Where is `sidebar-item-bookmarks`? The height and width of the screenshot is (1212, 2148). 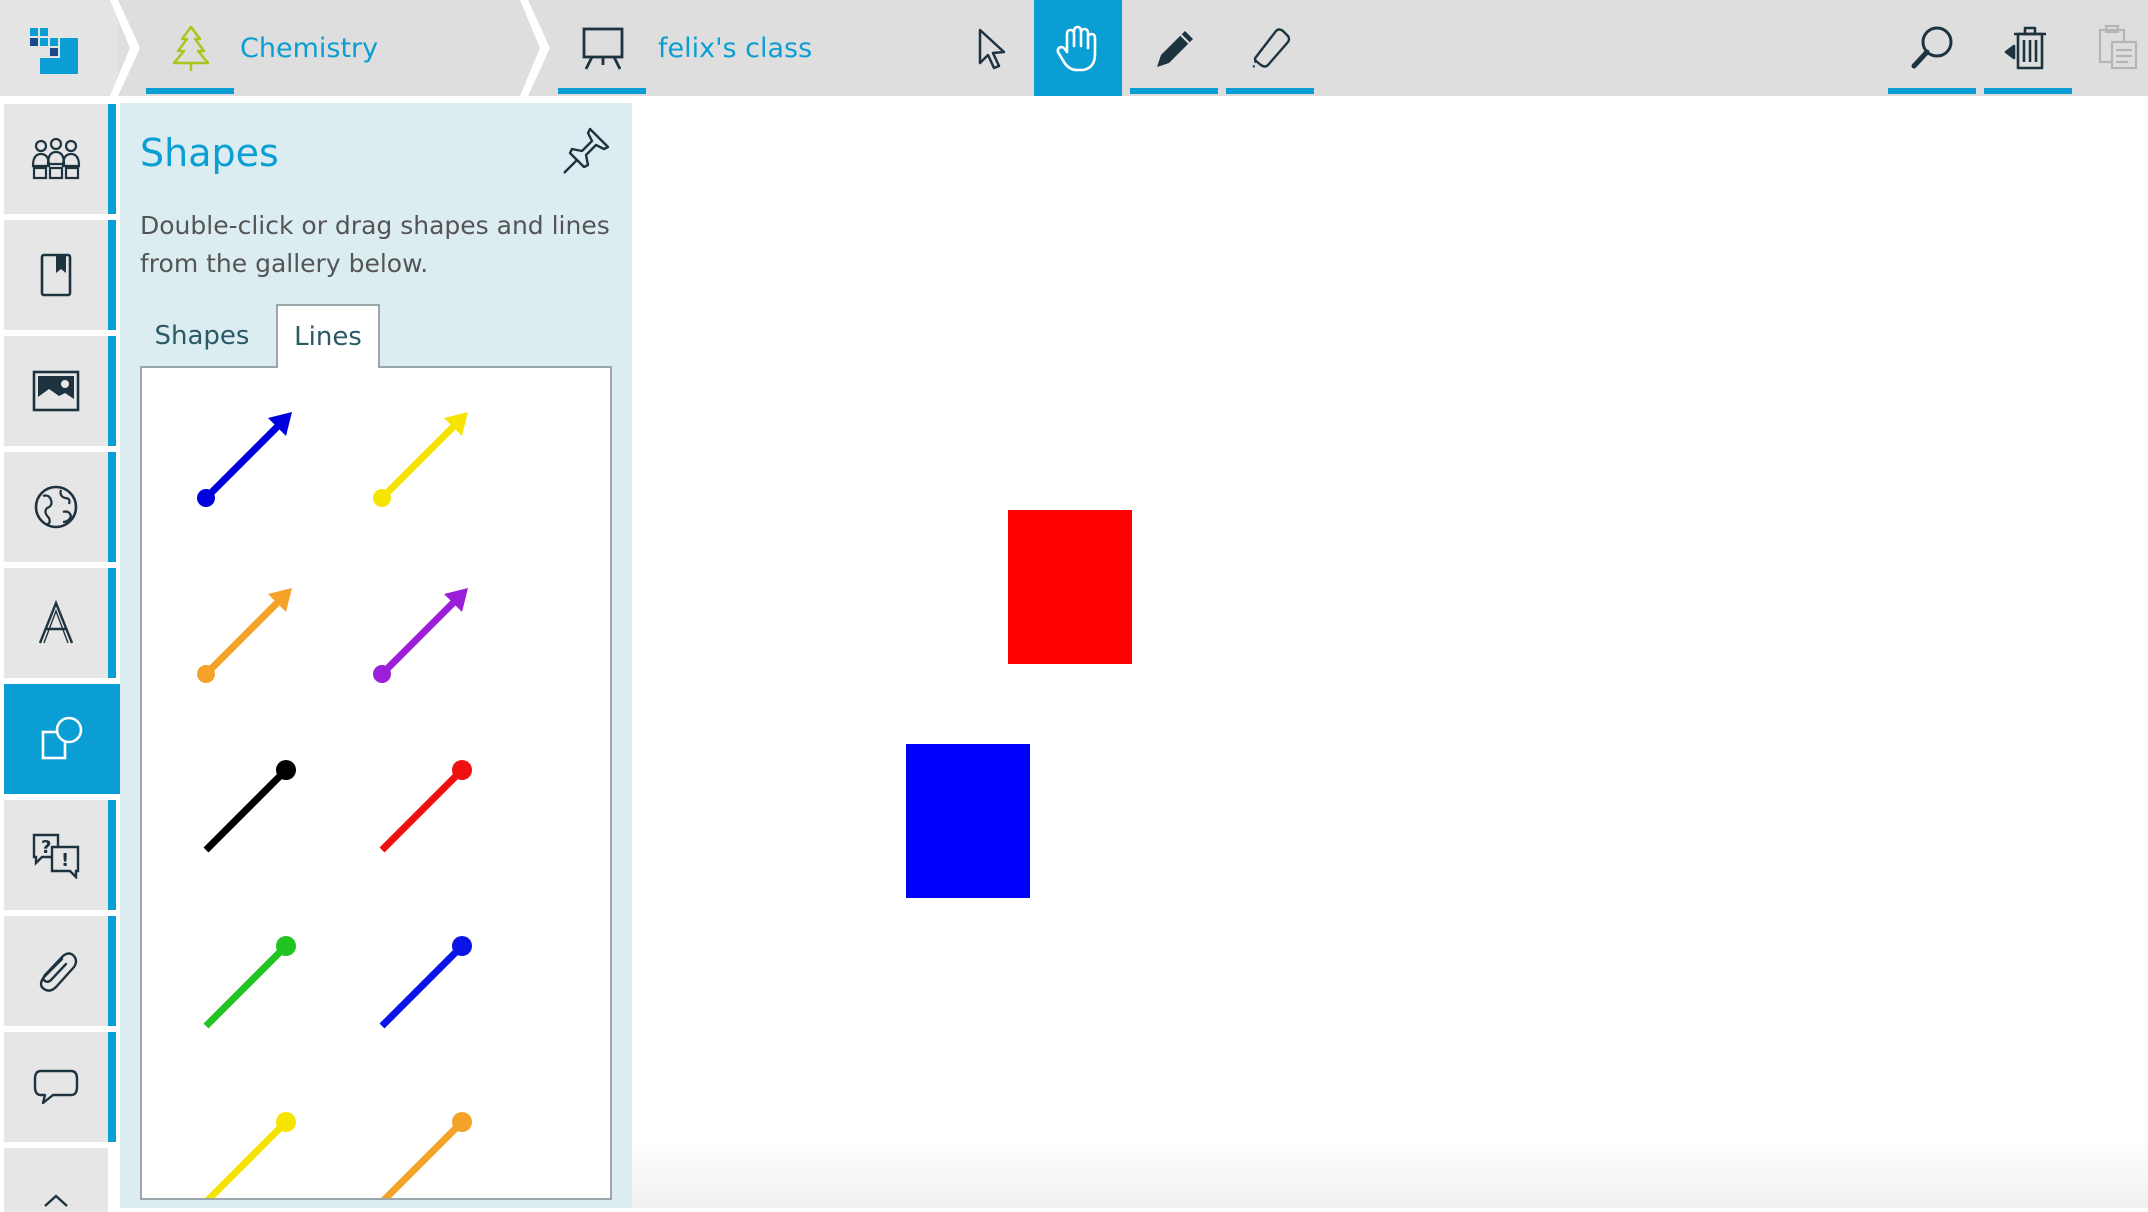
sidebar-item-bookmarks is located at coordinates (60, 275).